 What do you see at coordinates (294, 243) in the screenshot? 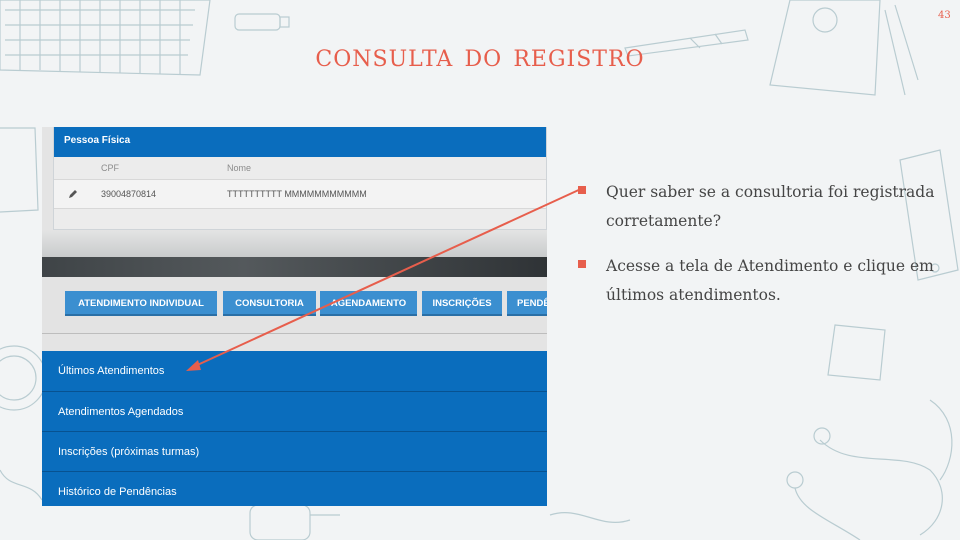
I see `divider` at bounding box center [294, 243].